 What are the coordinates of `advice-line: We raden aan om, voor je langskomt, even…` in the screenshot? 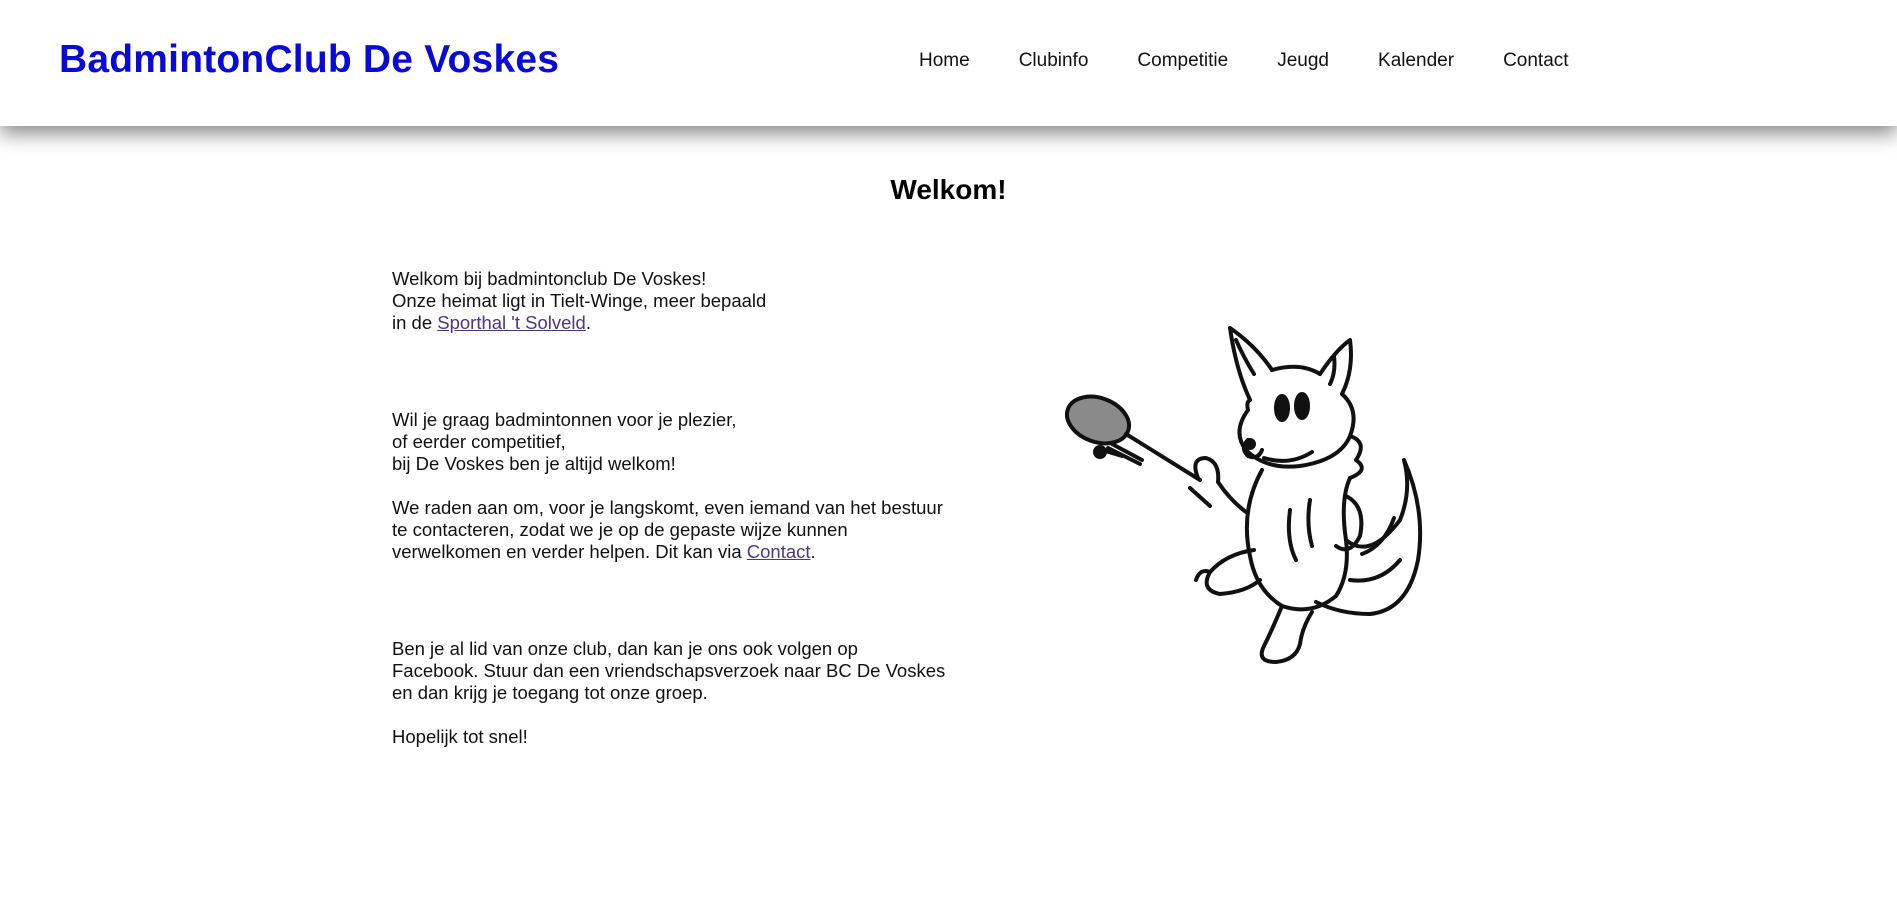 It's located at (667, 507).